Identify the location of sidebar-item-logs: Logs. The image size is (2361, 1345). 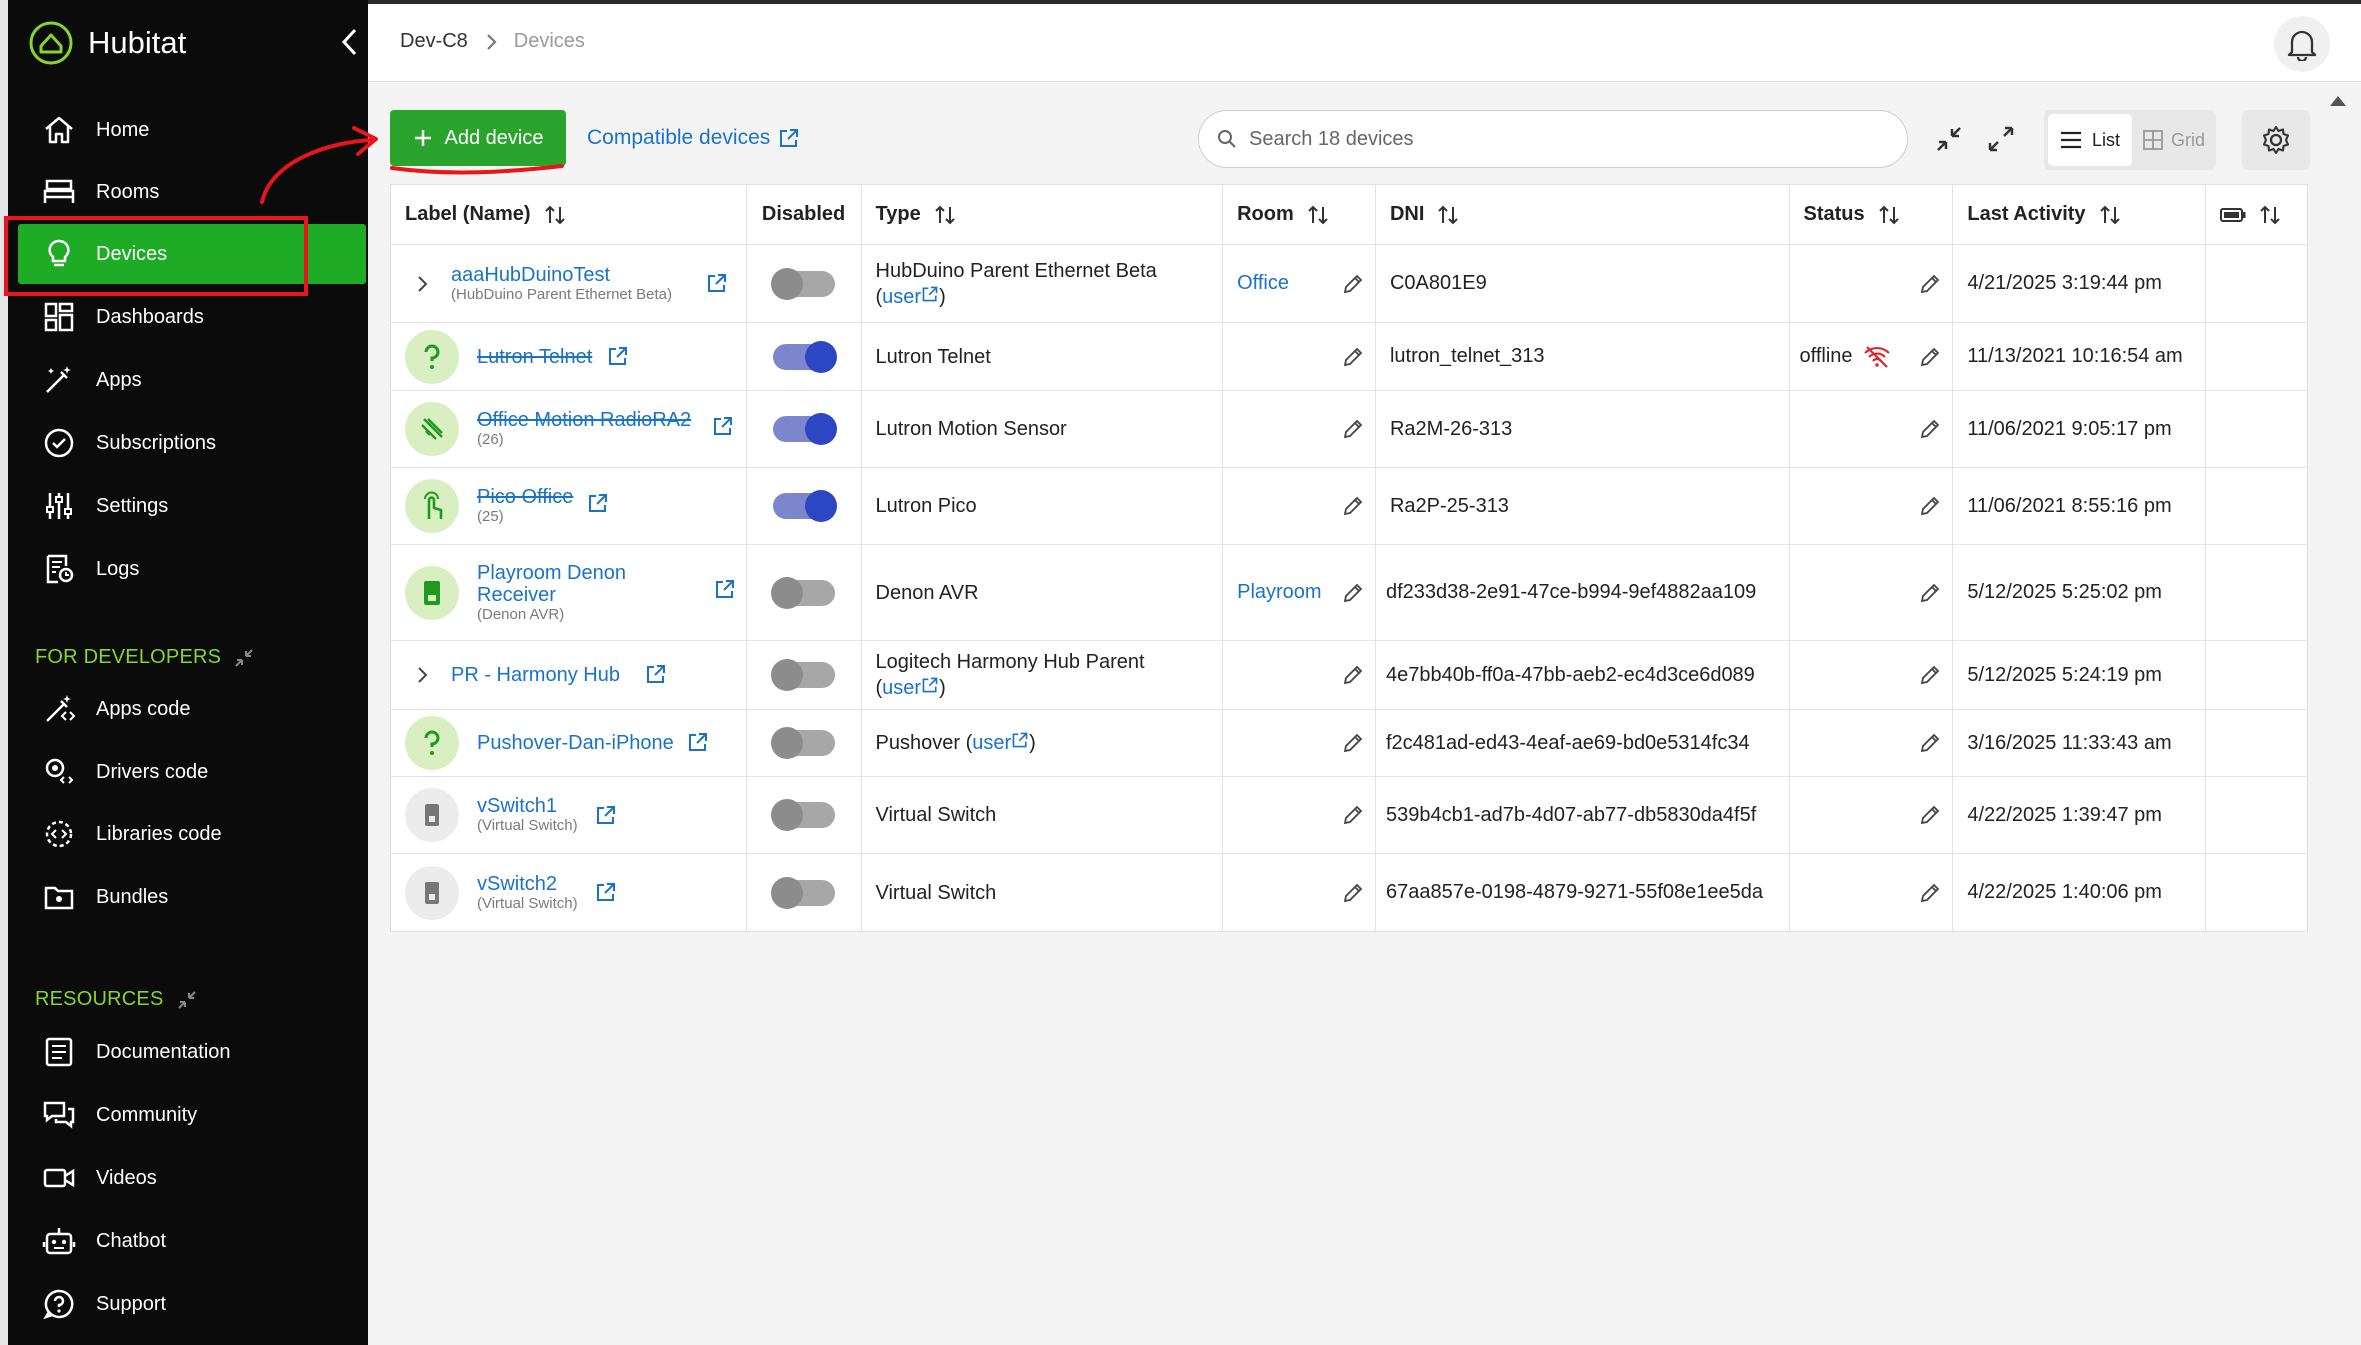
(192, 569).